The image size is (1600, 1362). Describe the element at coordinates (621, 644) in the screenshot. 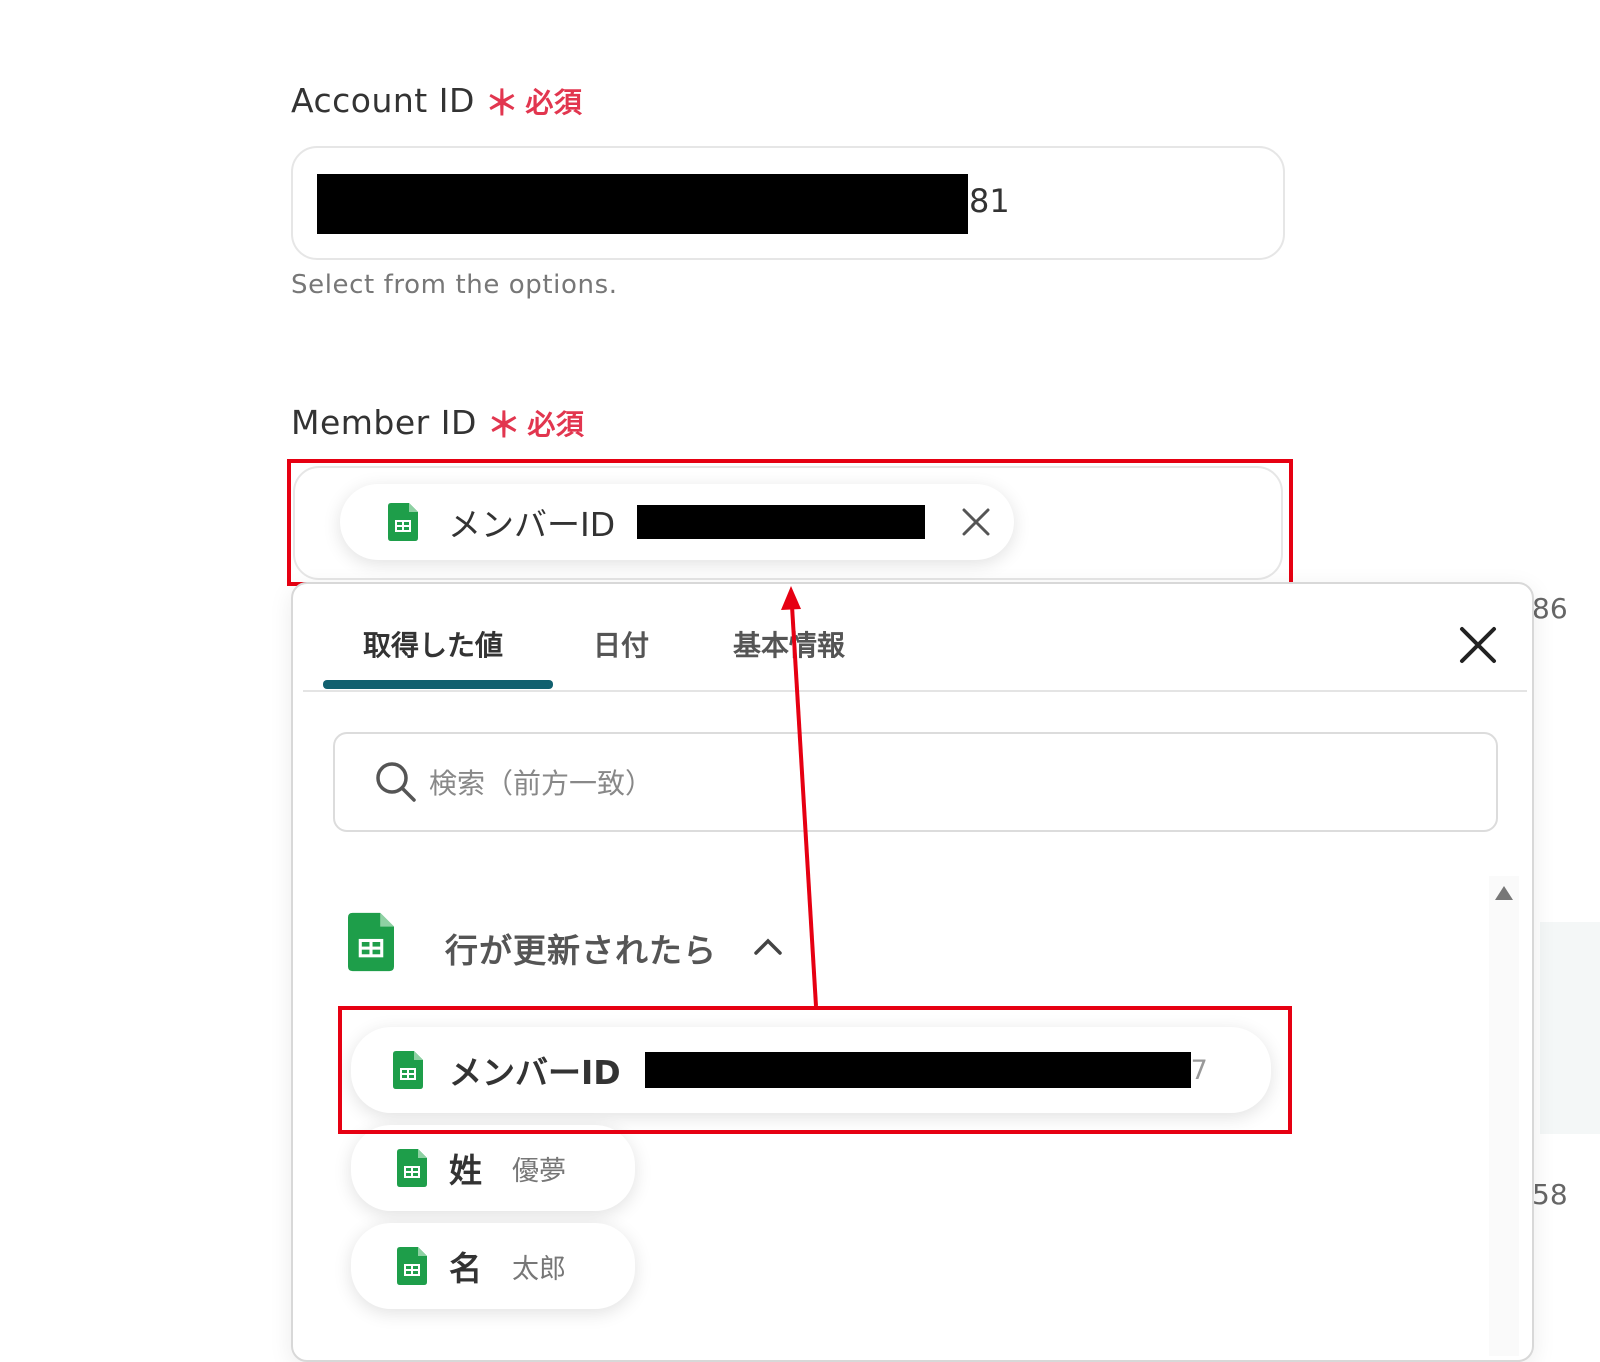

I see `tab-date: 日付` at that location.